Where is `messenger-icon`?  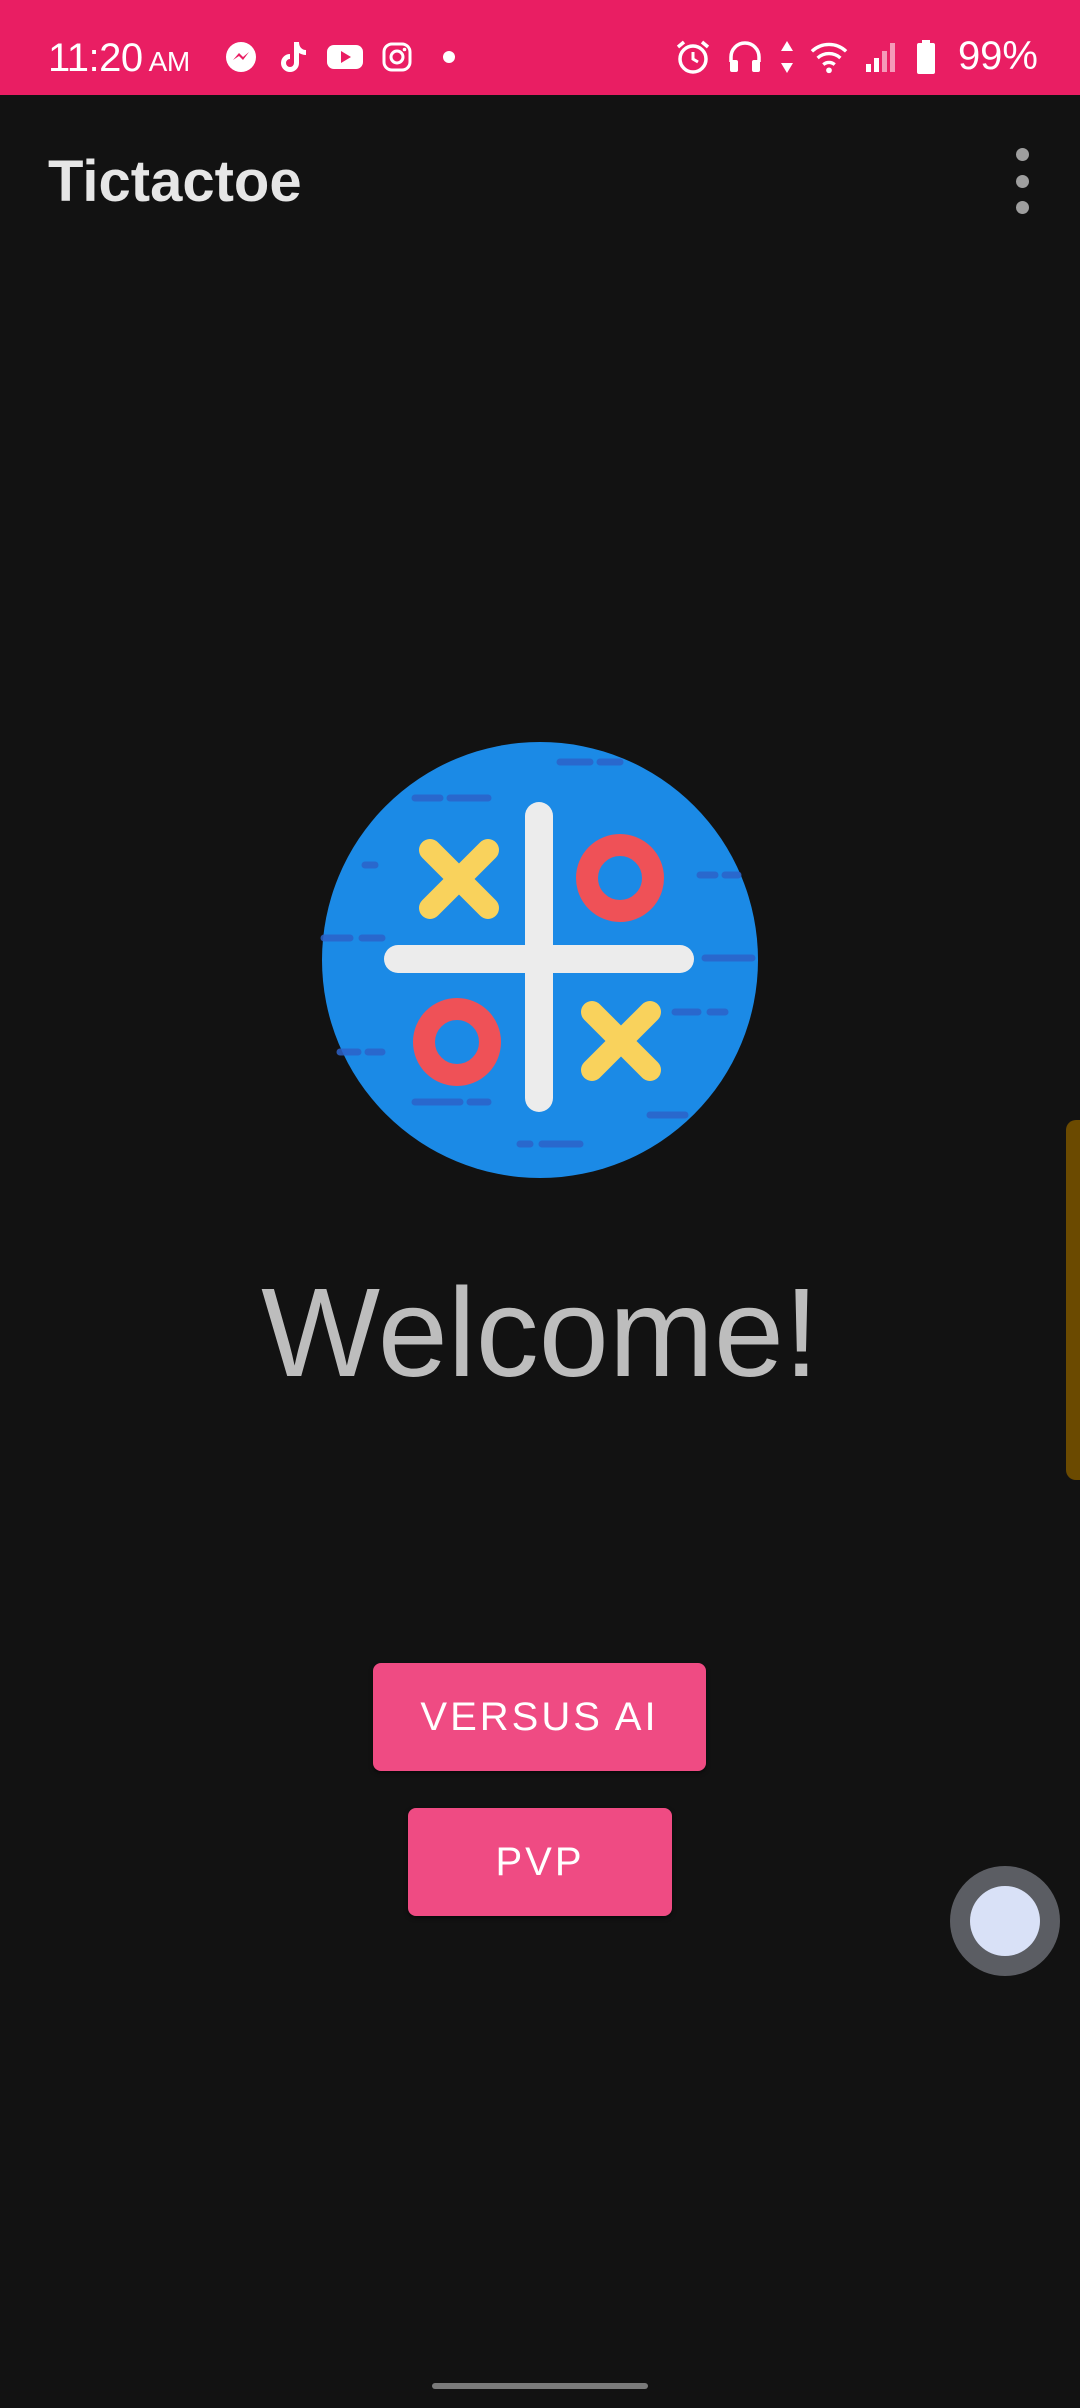
messenger-icon is located at coordinates (241, 57).